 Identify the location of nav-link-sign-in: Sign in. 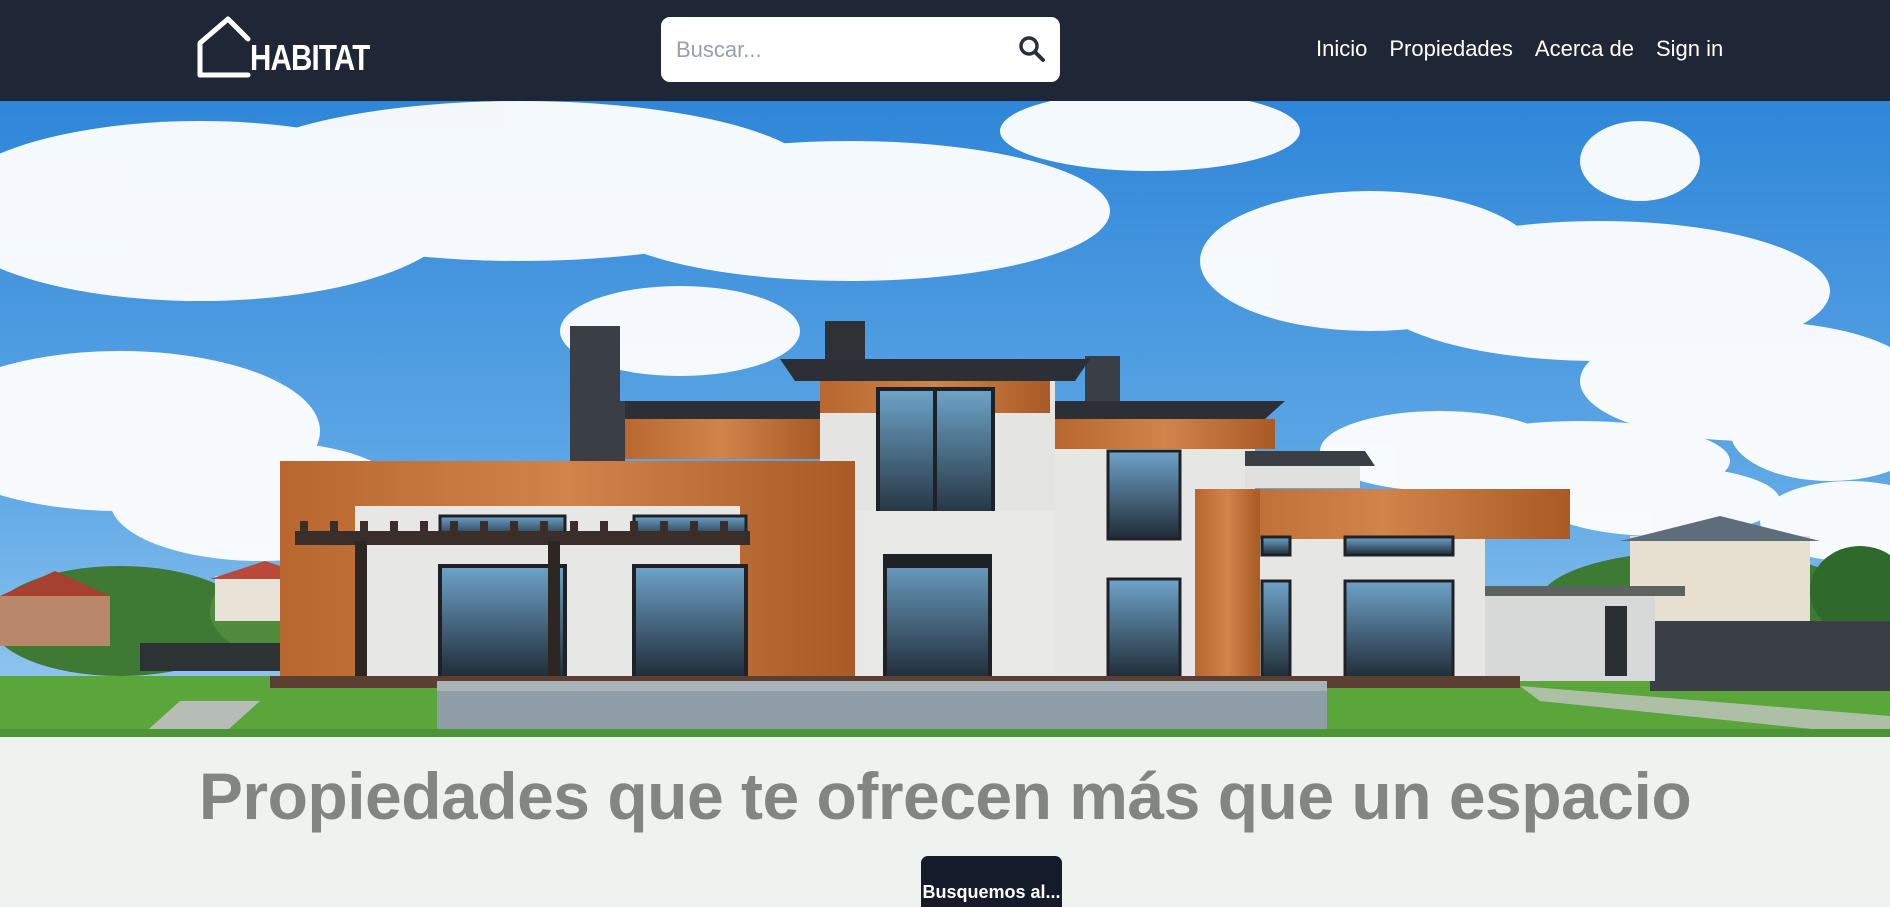
(1689, 51).